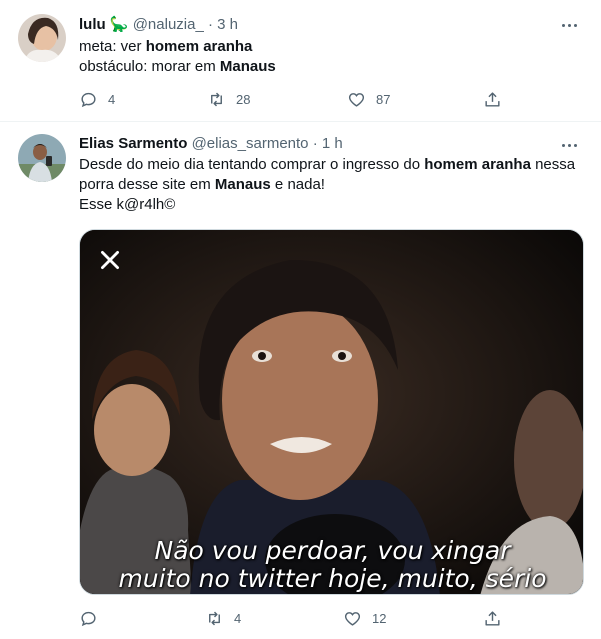 This screenshot has width=601, height=639. Describe the element at coordinates (383, 99) in the screenshot. I see `like-count: 87` at that location.